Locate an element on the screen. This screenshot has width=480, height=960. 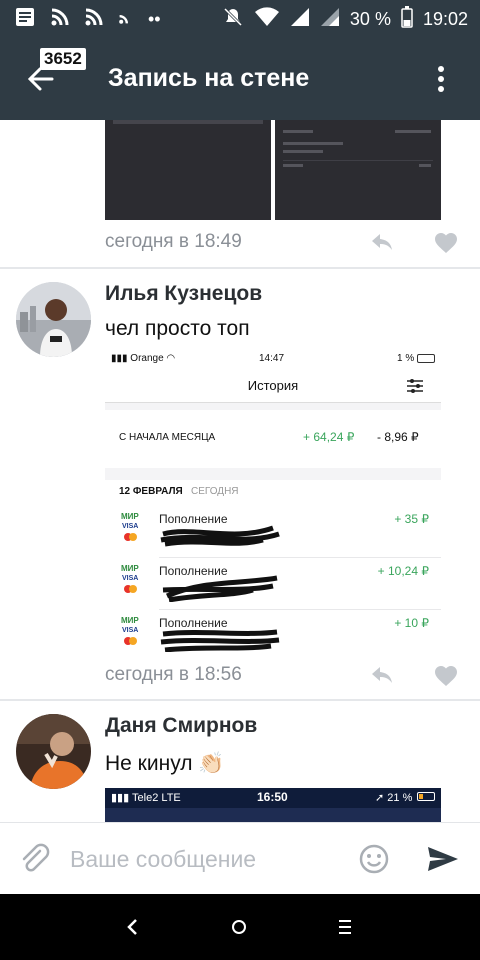
comment-text: чел просто топ is located at coordinates (177, 328).